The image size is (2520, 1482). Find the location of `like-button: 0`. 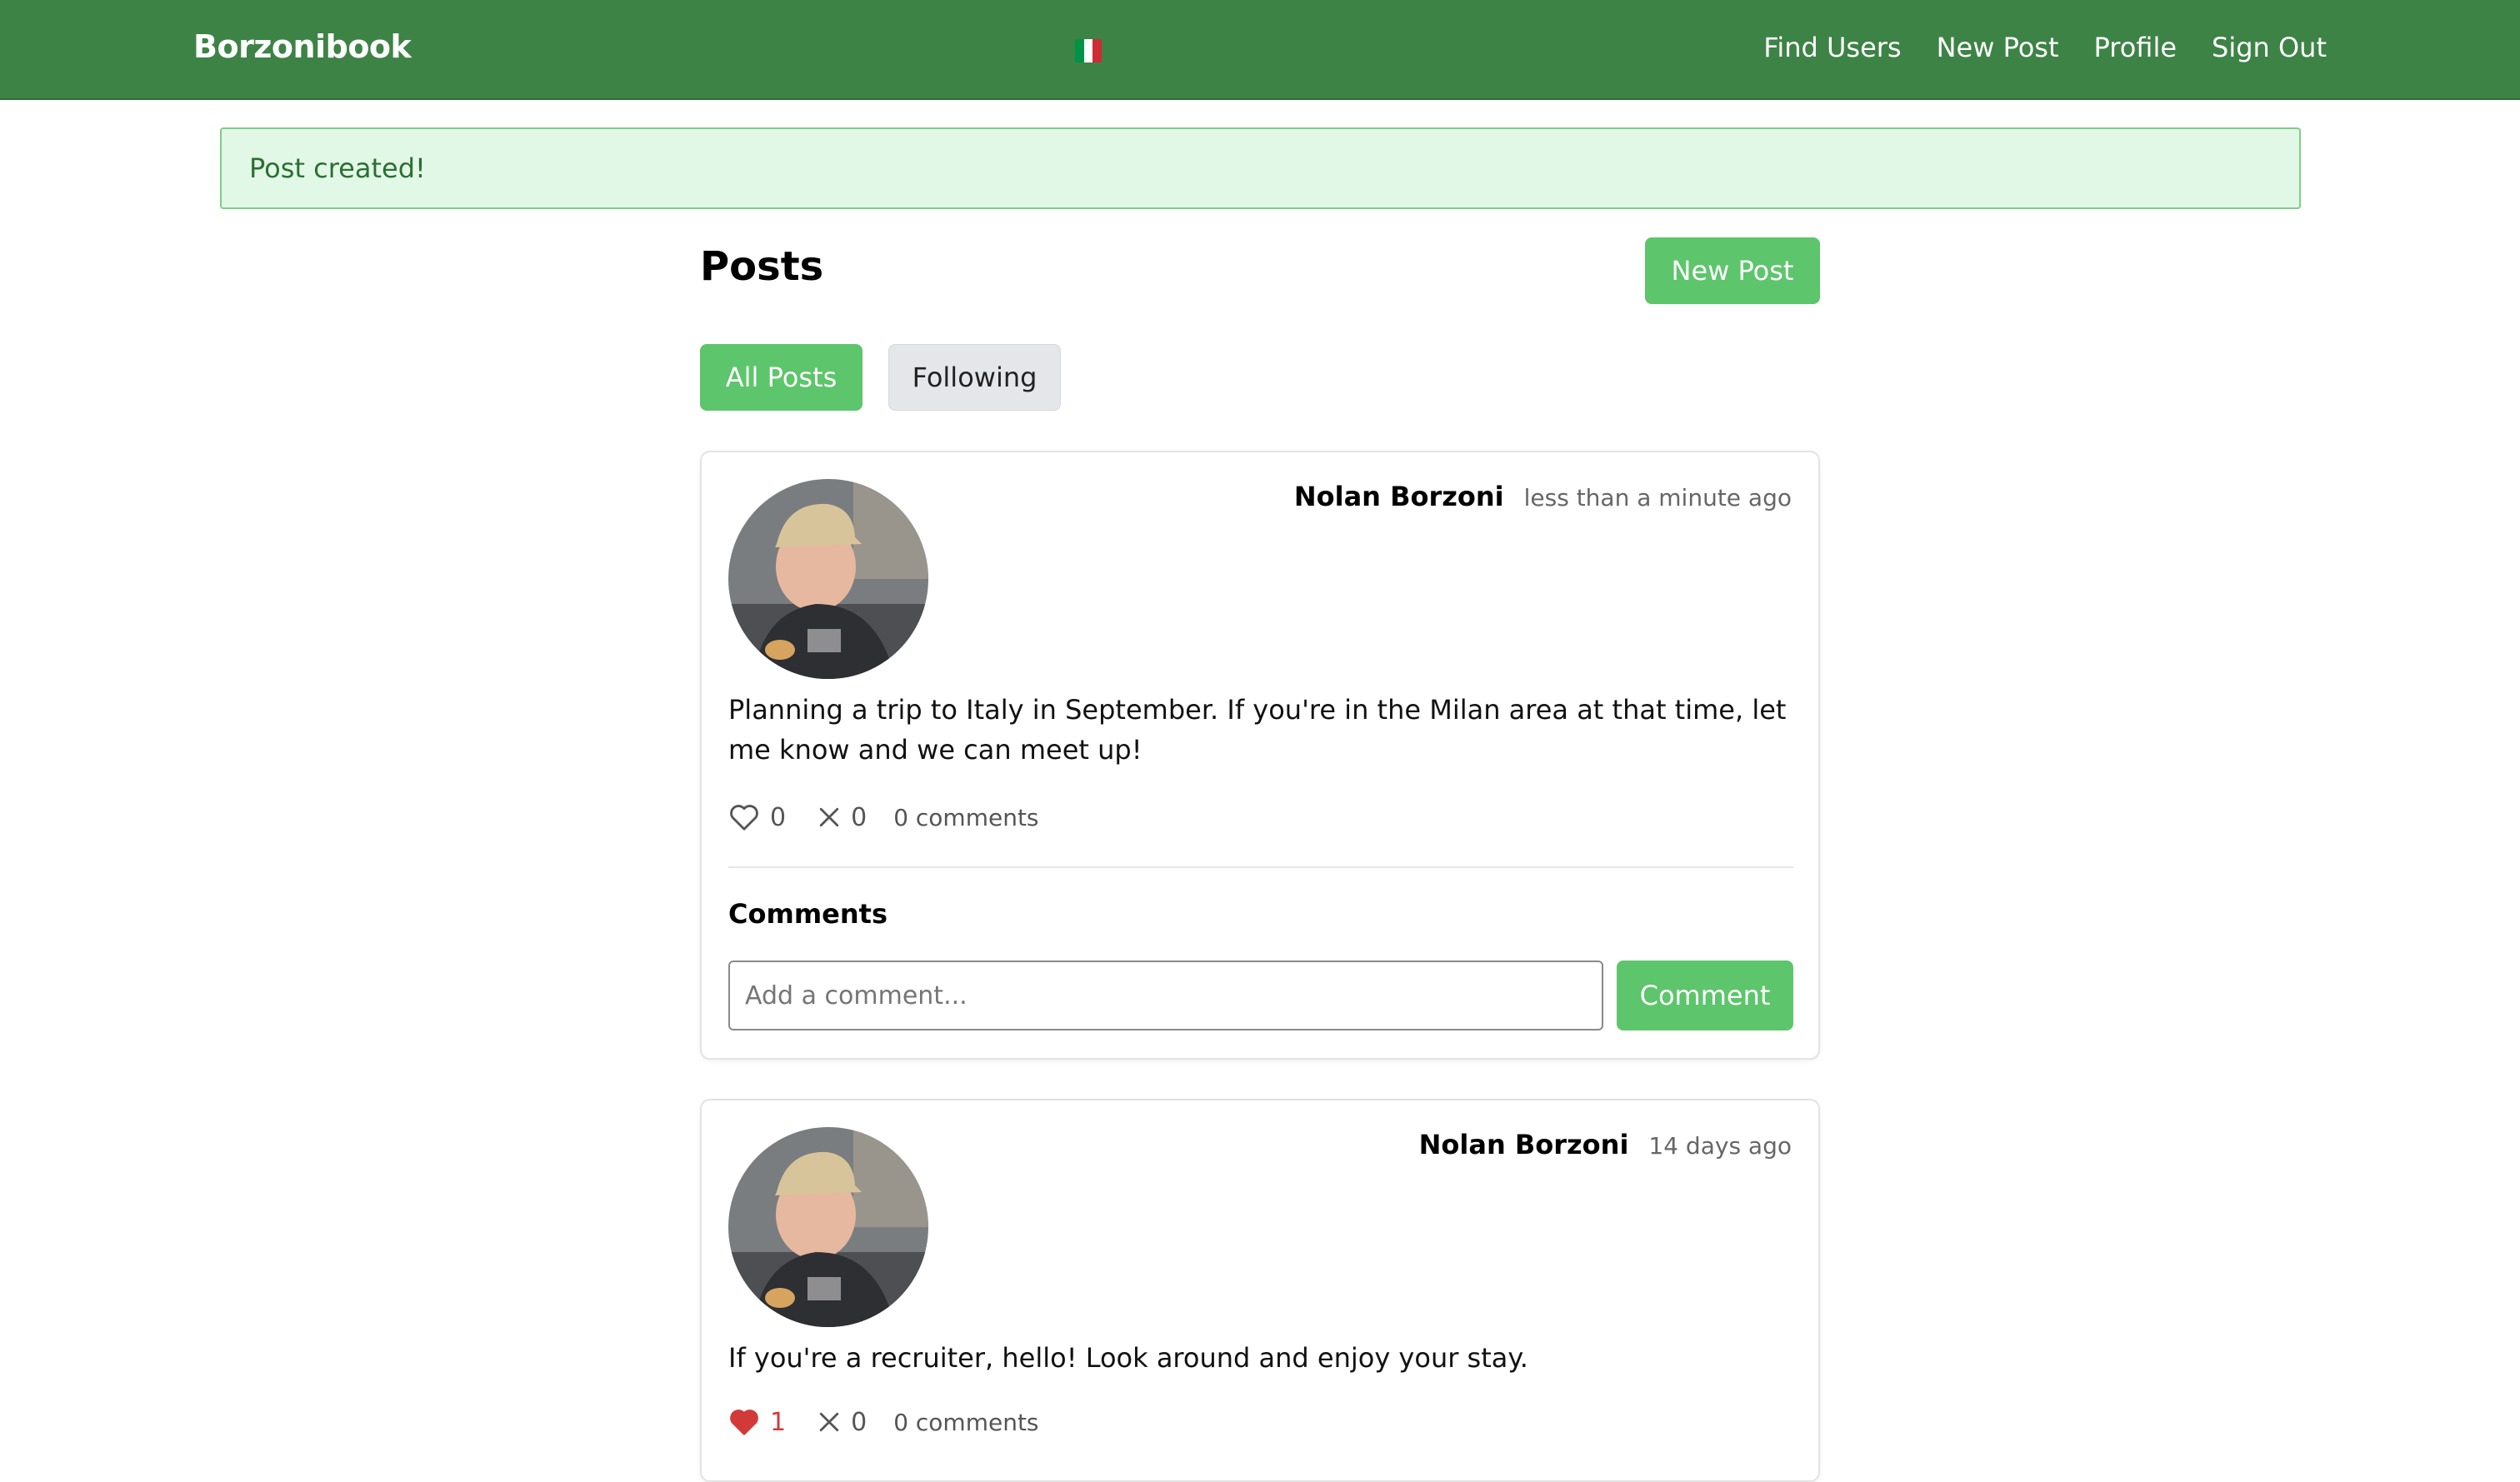

like-button: 0 is located at coordinates (757, 817).